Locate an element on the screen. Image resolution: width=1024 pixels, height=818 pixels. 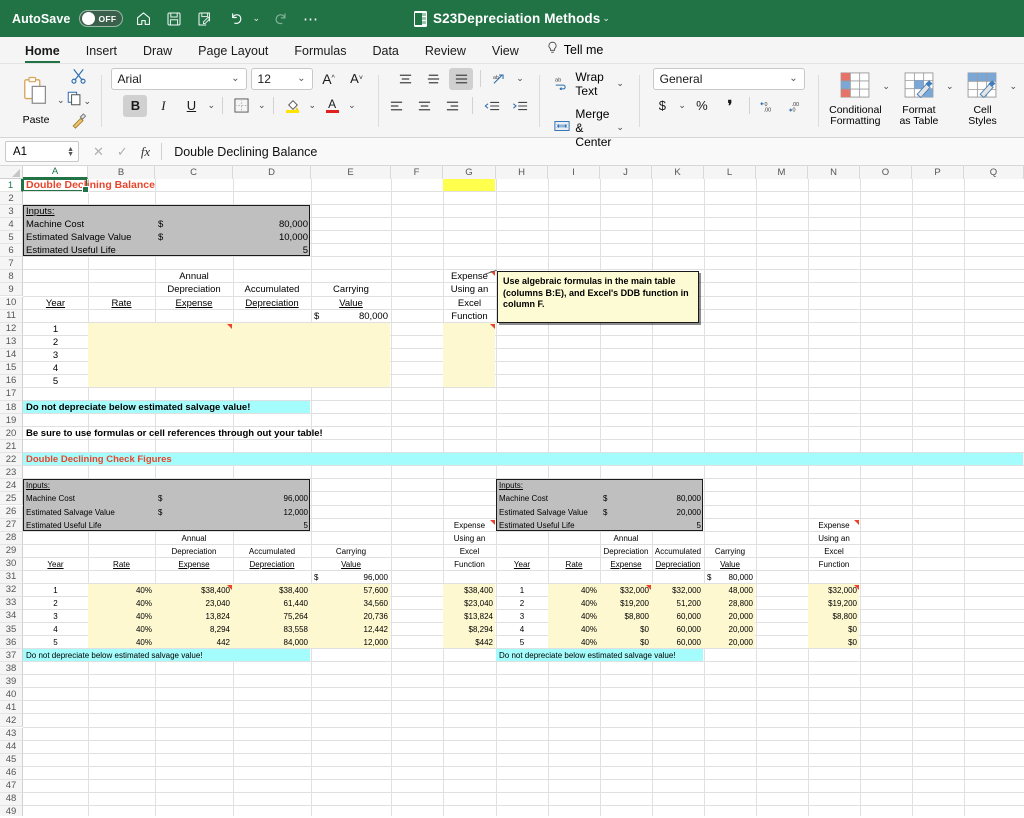
increase-decimal-button: 0.00 is located at coordinates (769, 106).